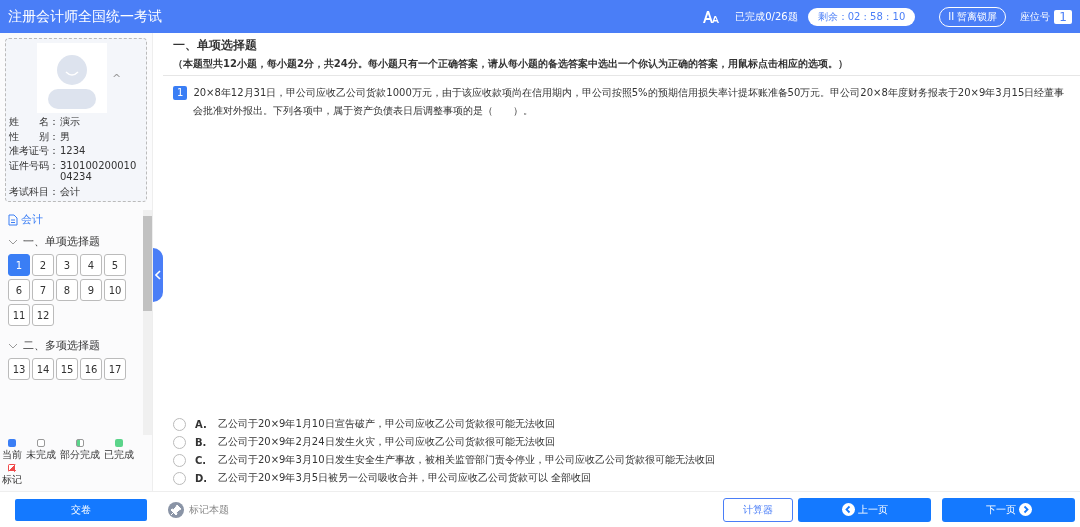 Image resolution: width=1080 pixels, height=527 pixels. I want to click on question-number-button: 11, so click(19, 315).